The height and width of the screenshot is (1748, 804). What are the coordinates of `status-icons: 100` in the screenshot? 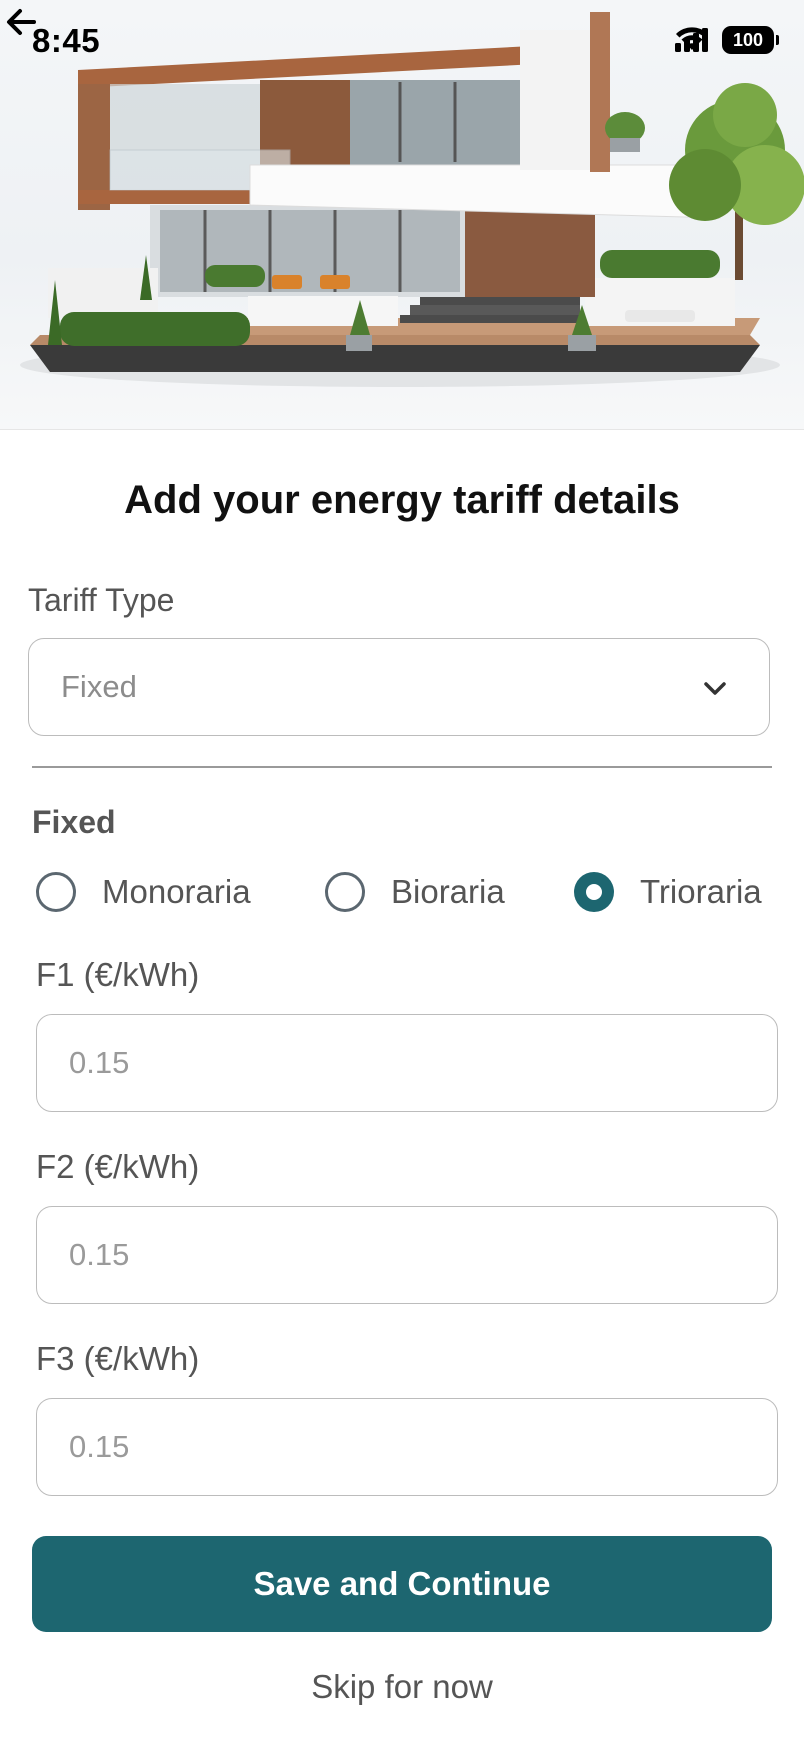 It's located at (727, 40).